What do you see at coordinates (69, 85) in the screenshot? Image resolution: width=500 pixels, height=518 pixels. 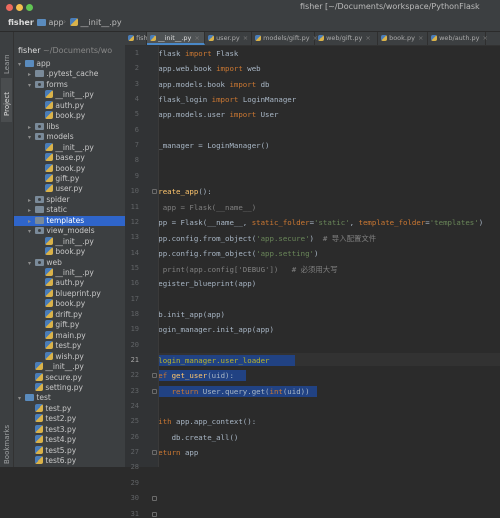 I see `tree-folder-item: ▾ forms` at bounding box center [69, 85].